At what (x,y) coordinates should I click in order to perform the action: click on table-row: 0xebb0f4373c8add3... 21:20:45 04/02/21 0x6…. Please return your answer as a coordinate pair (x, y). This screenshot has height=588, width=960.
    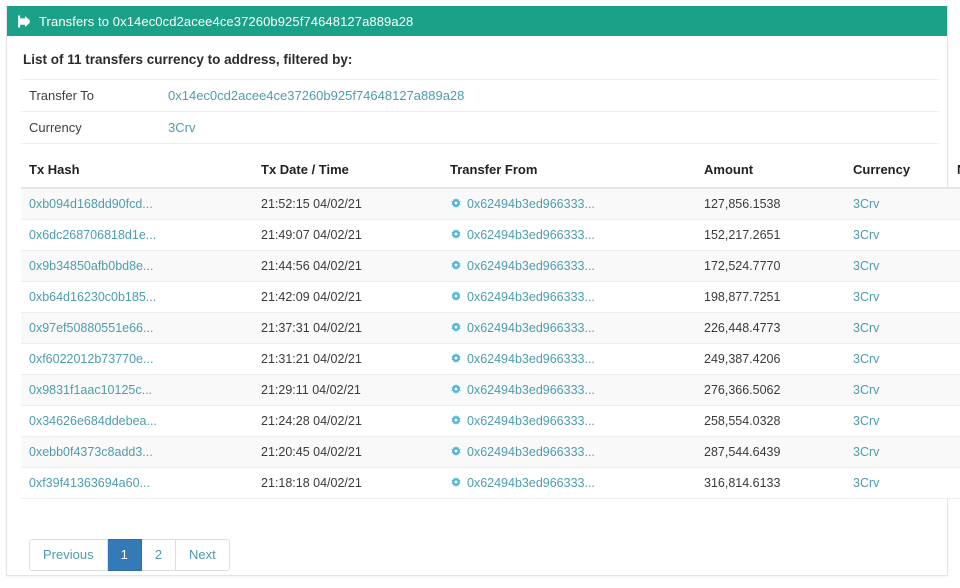
    Looking at the image, I should click on (490, 452).